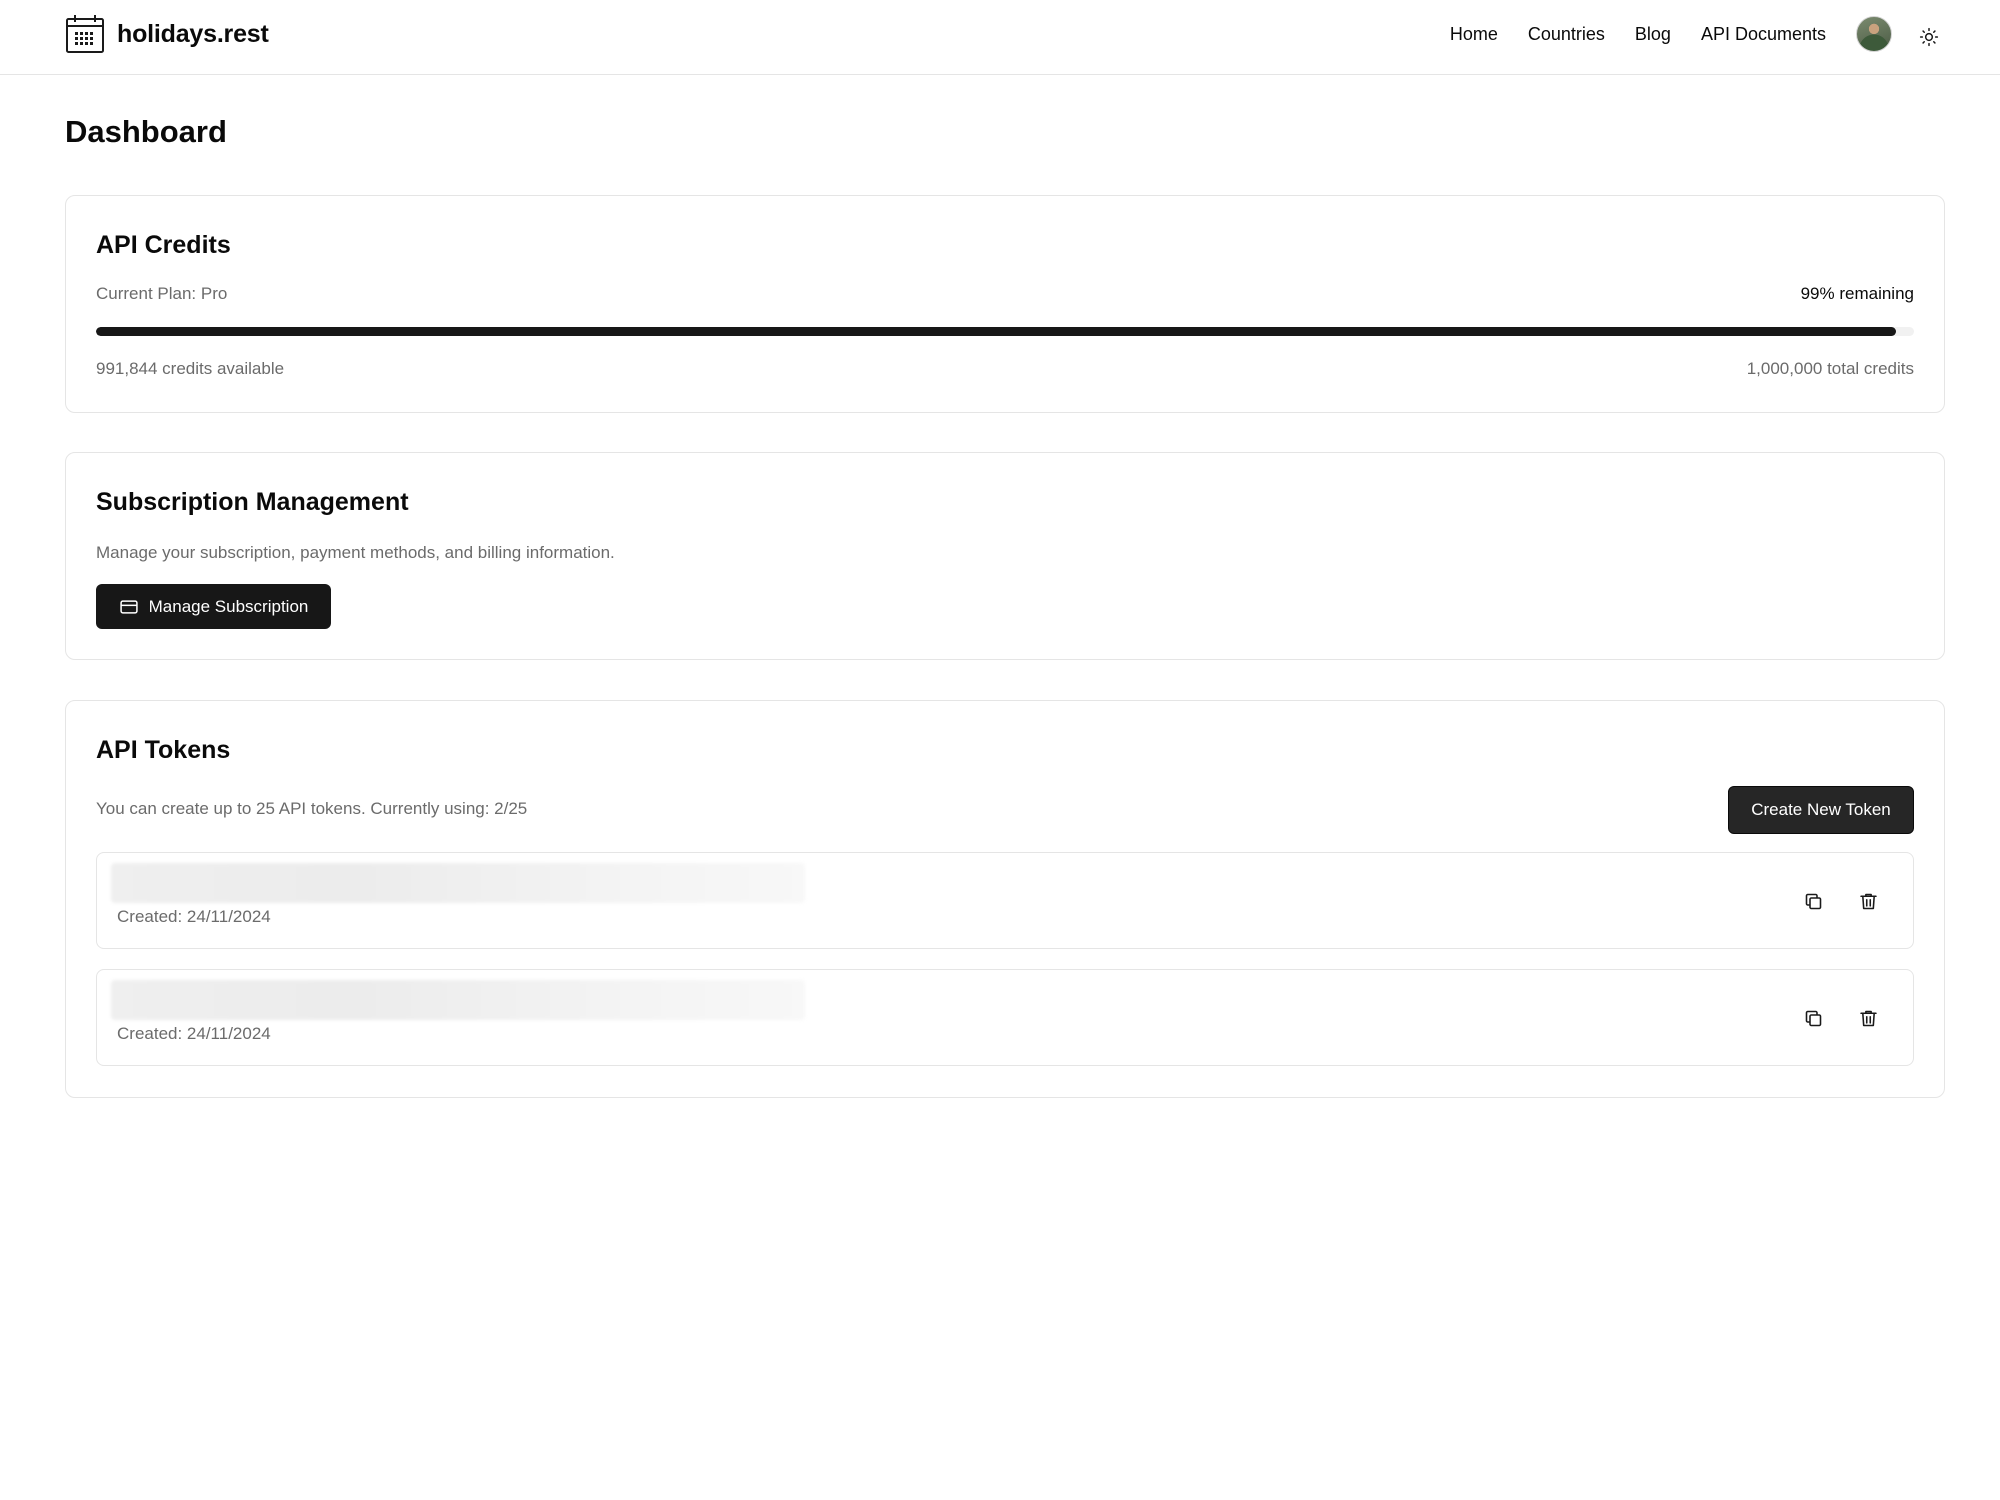  Describe the element at coordinates (252, 502) in the screenshot. I see `subscription-title: Subscription Management` at that location.